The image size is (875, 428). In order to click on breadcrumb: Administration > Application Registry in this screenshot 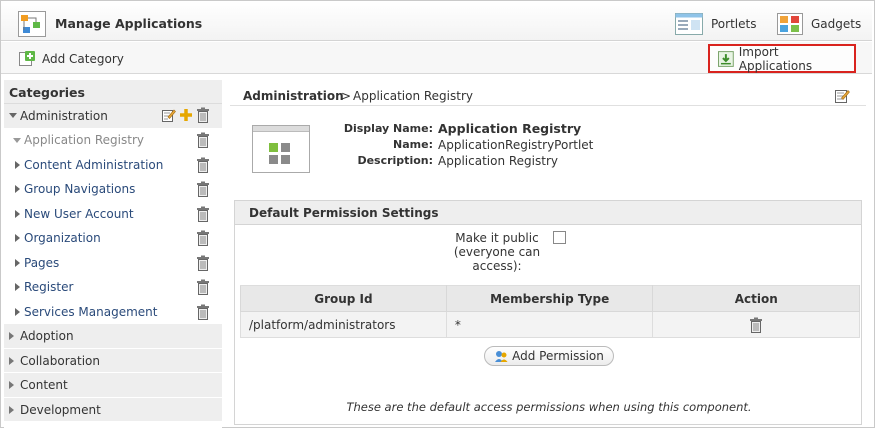, I will do `click(548, 93)`.